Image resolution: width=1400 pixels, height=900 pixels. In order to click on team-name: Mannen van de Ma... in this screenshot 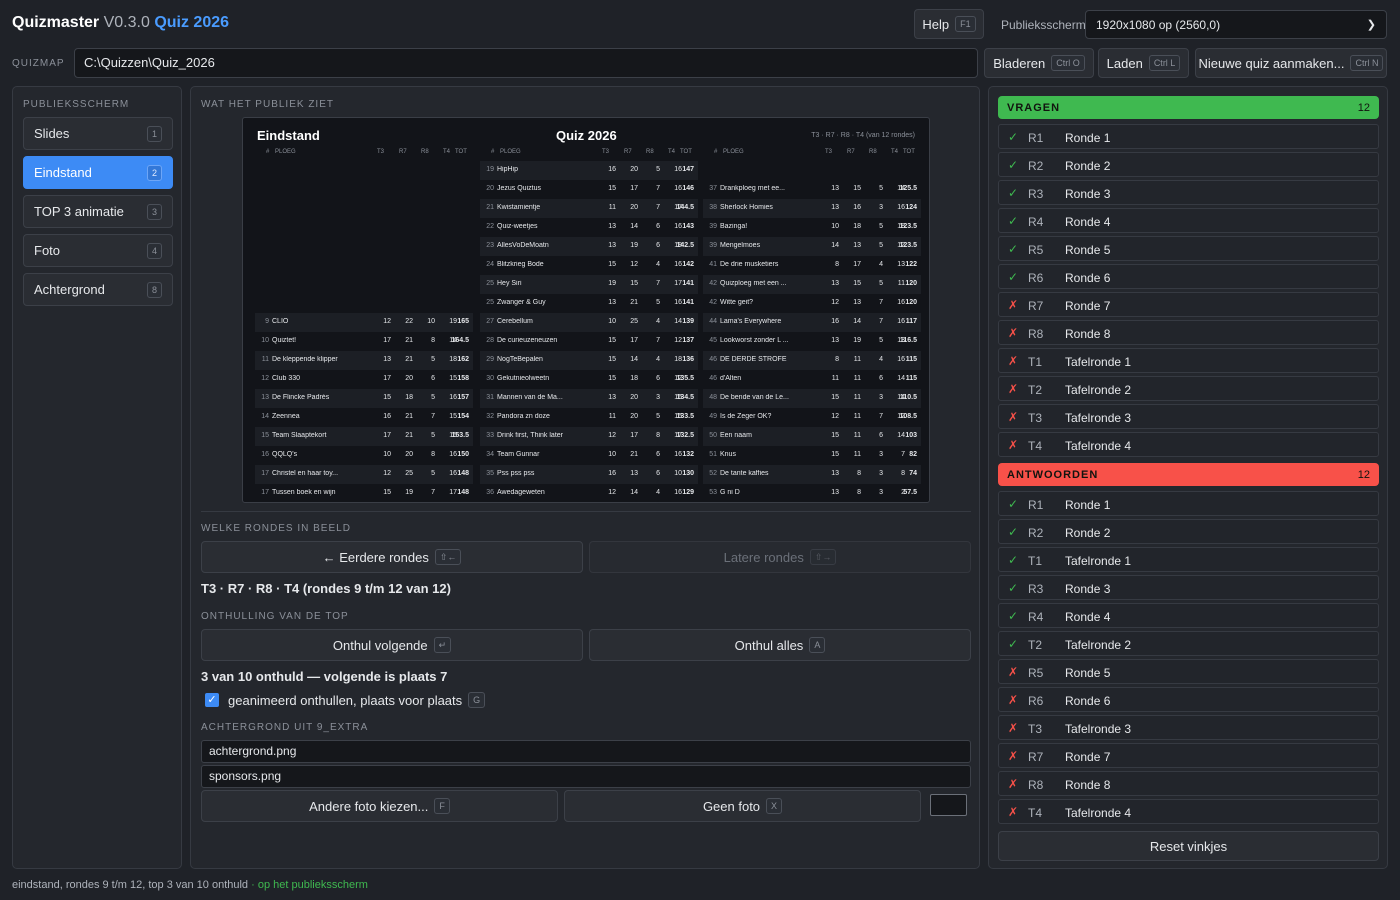, I will do `click(530, 397)`.